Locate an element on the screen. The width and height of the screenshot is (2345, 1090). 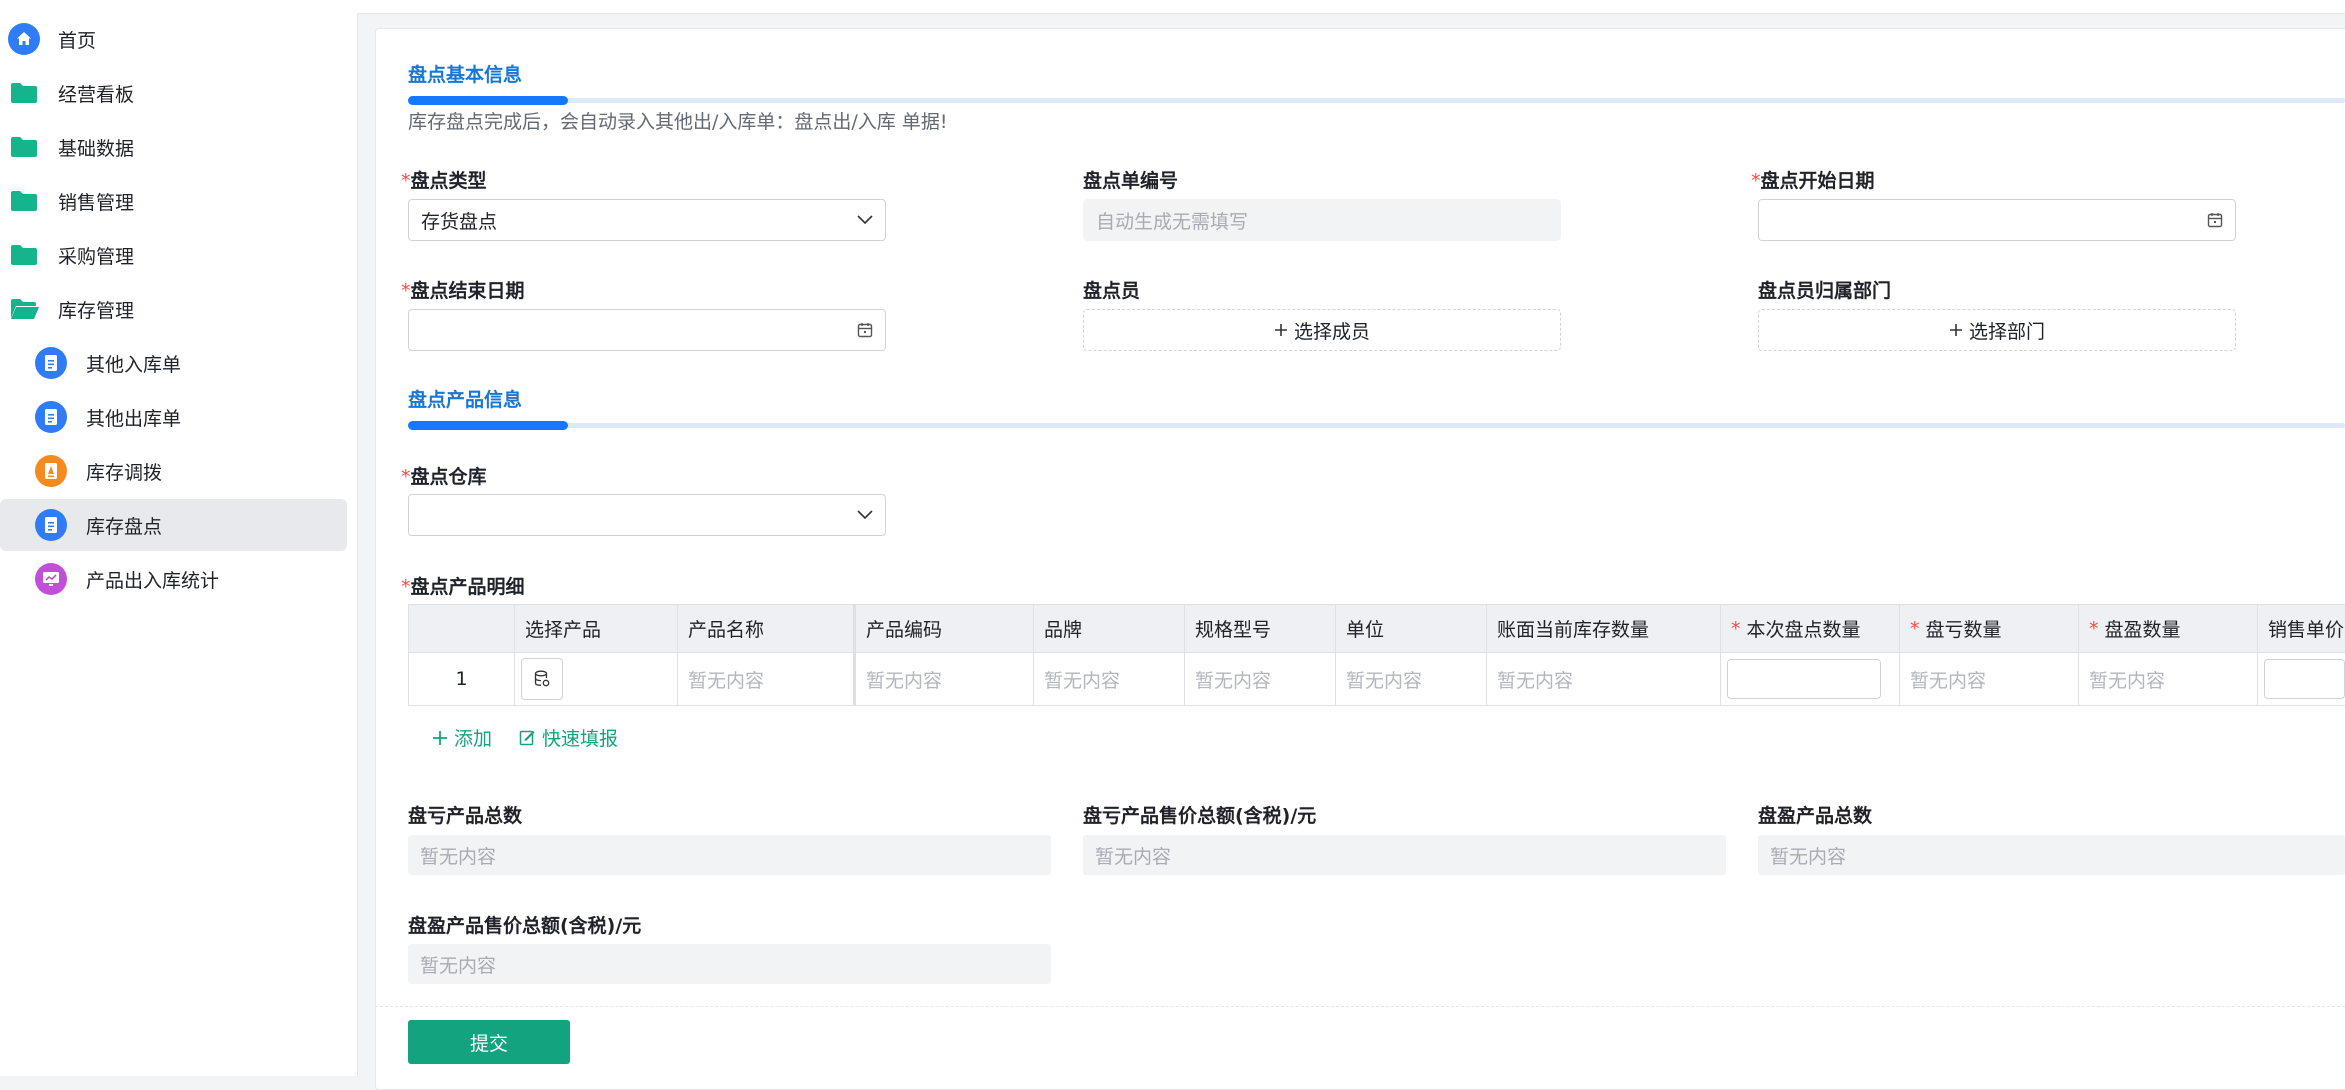
table-header-cell: * 盘亏数量 is located at coordinates (1989, 629).